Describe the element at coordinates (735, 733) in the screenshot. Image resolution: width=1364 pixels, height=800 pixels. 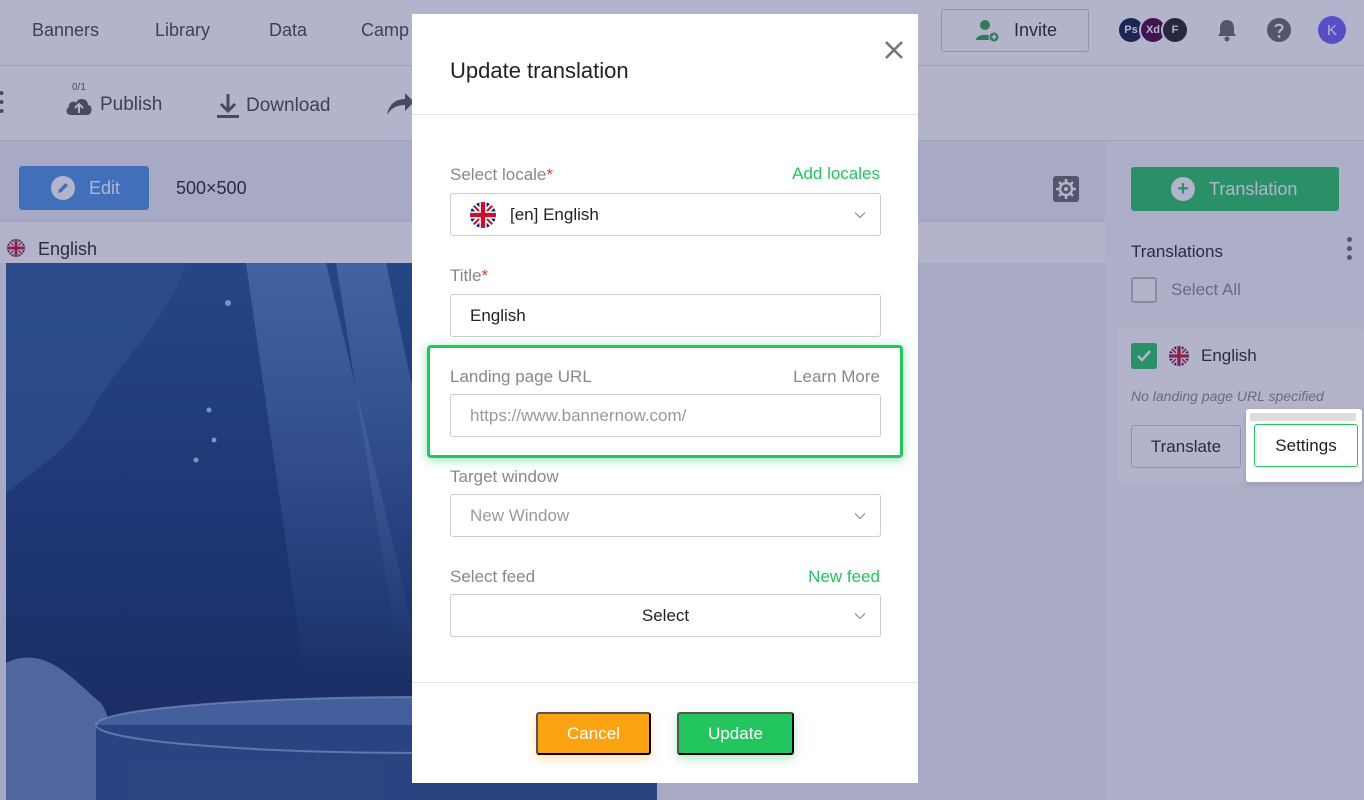
I see `update-button: Update` at that location.